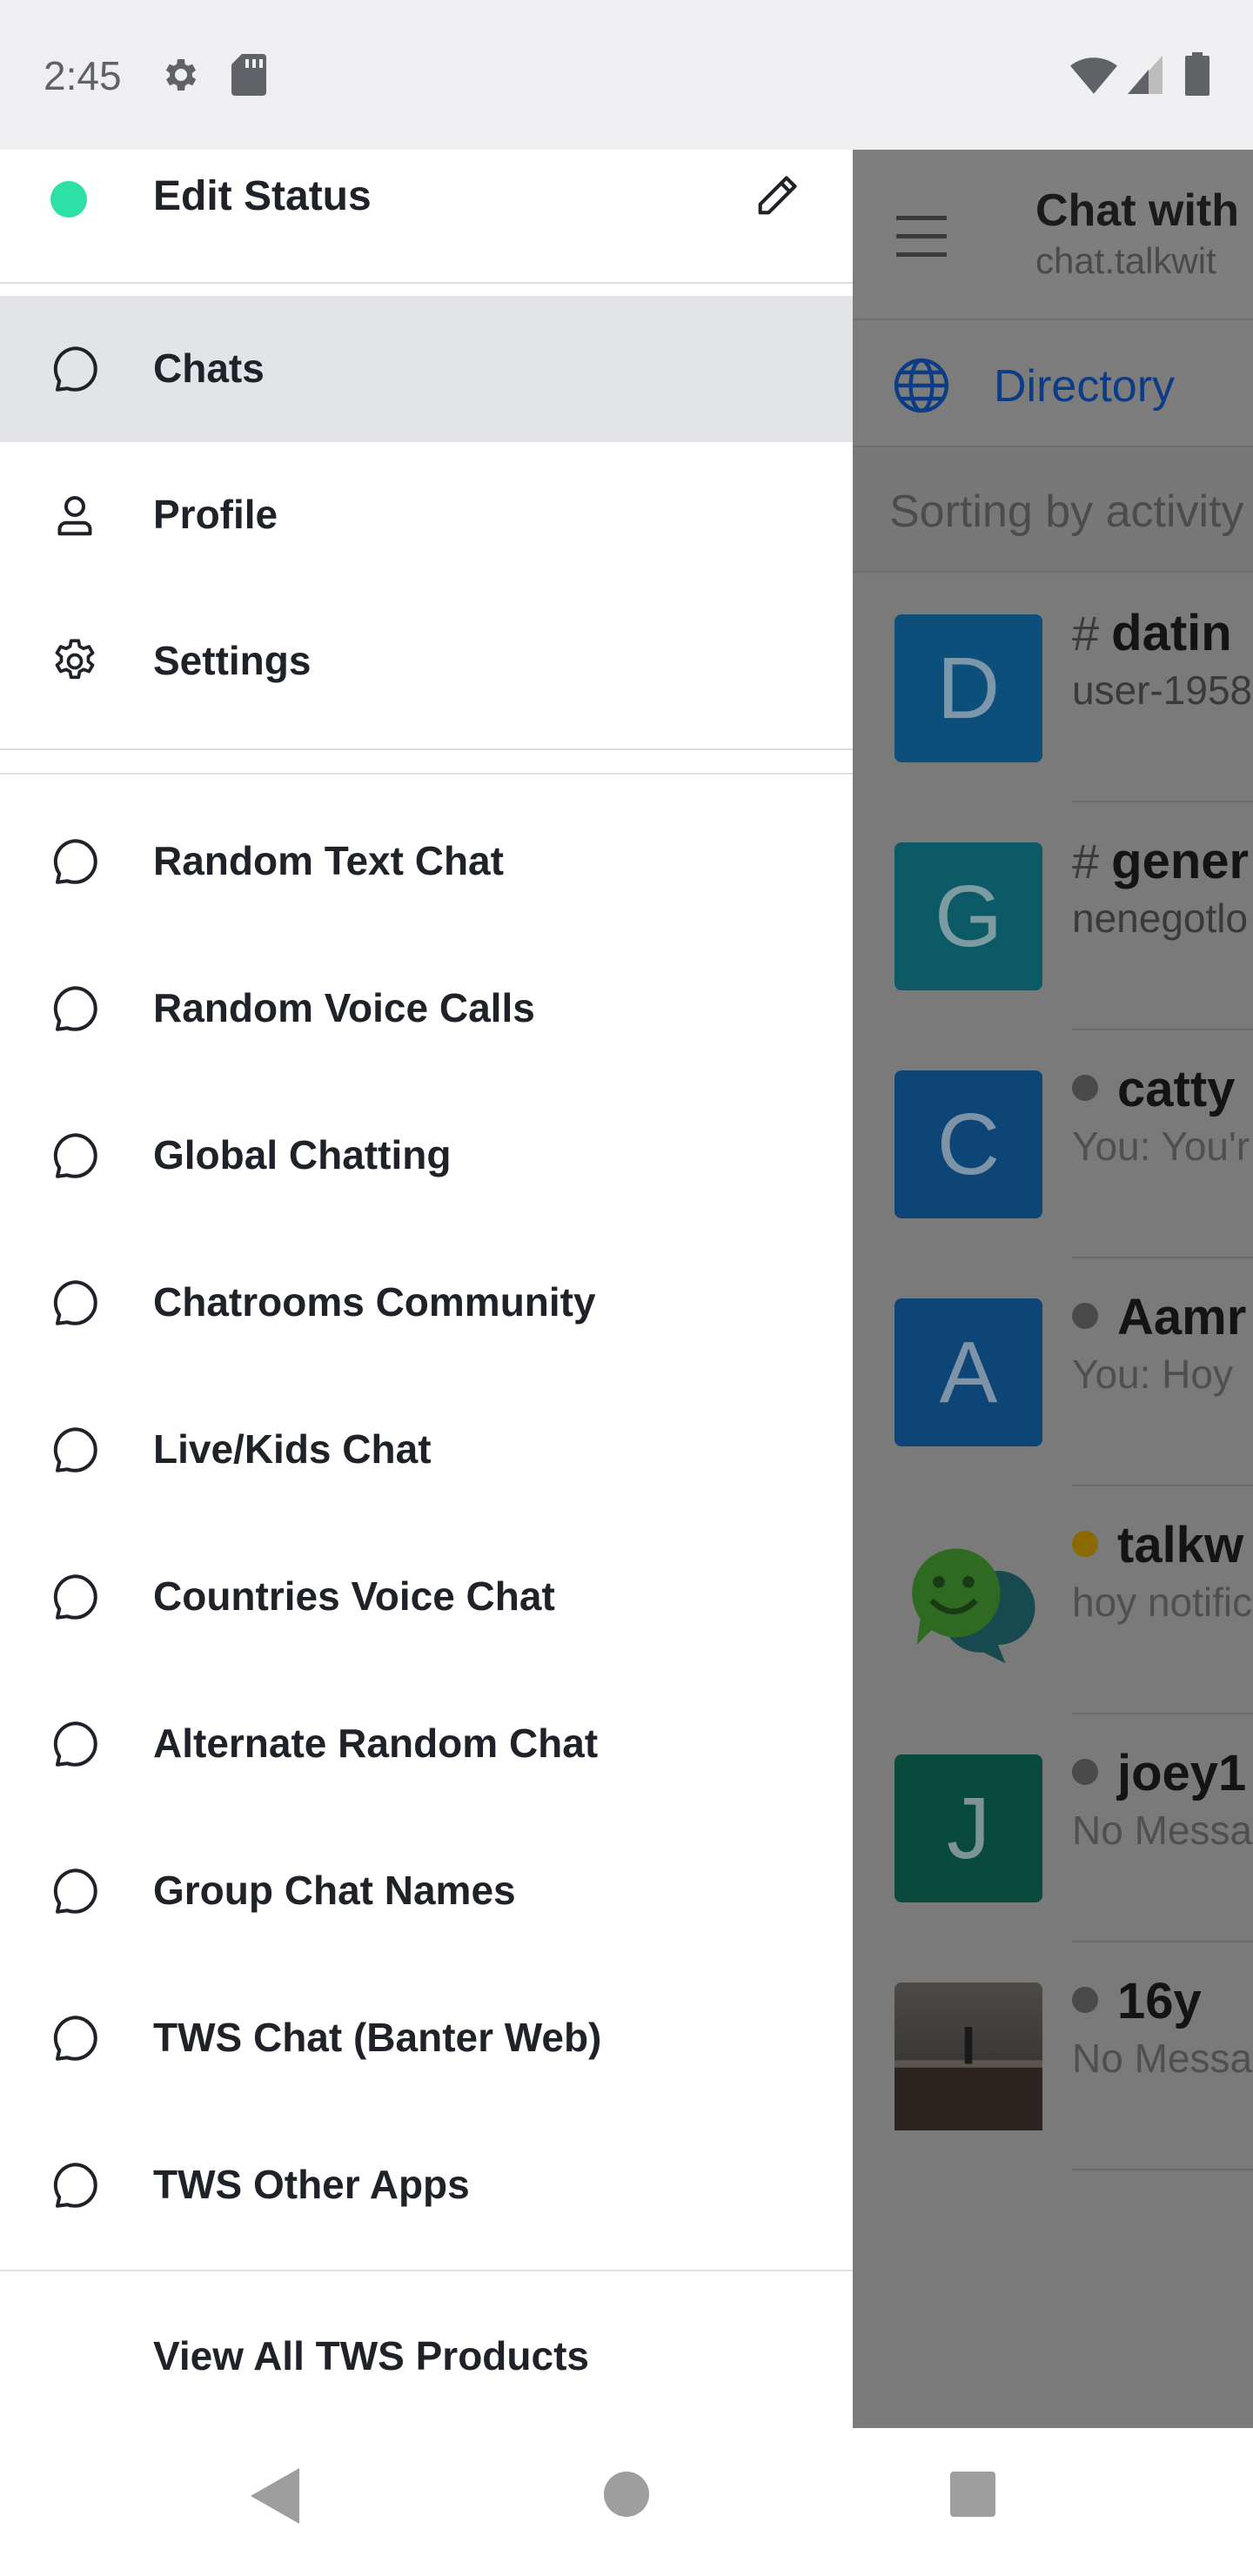 Image resolution: width=1253 pixels, height=2576 pixels. What do you see at coordinates (1137, 210) in the screenshot?
I see `background-title: Chat with` at bounding box center [1137, 210].